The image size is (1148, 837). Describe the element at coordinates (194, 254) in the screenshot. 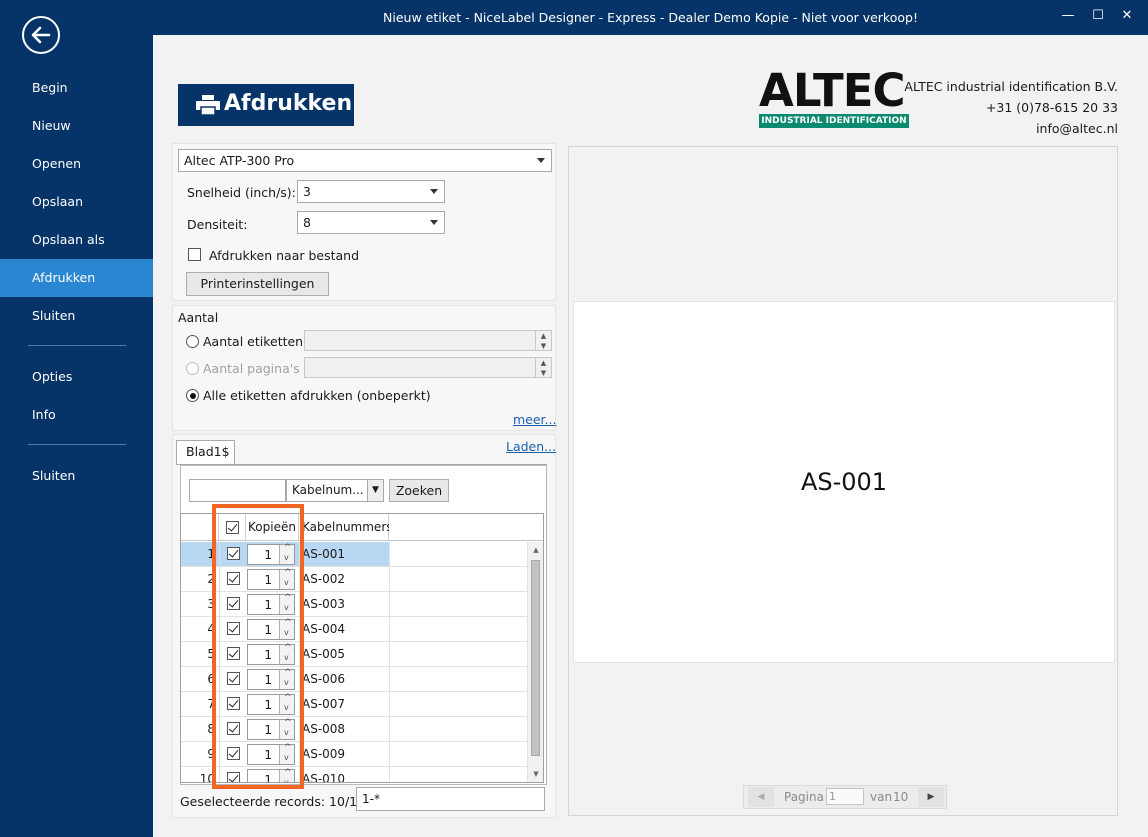

I see `print-to-file-checkbox` at that location.